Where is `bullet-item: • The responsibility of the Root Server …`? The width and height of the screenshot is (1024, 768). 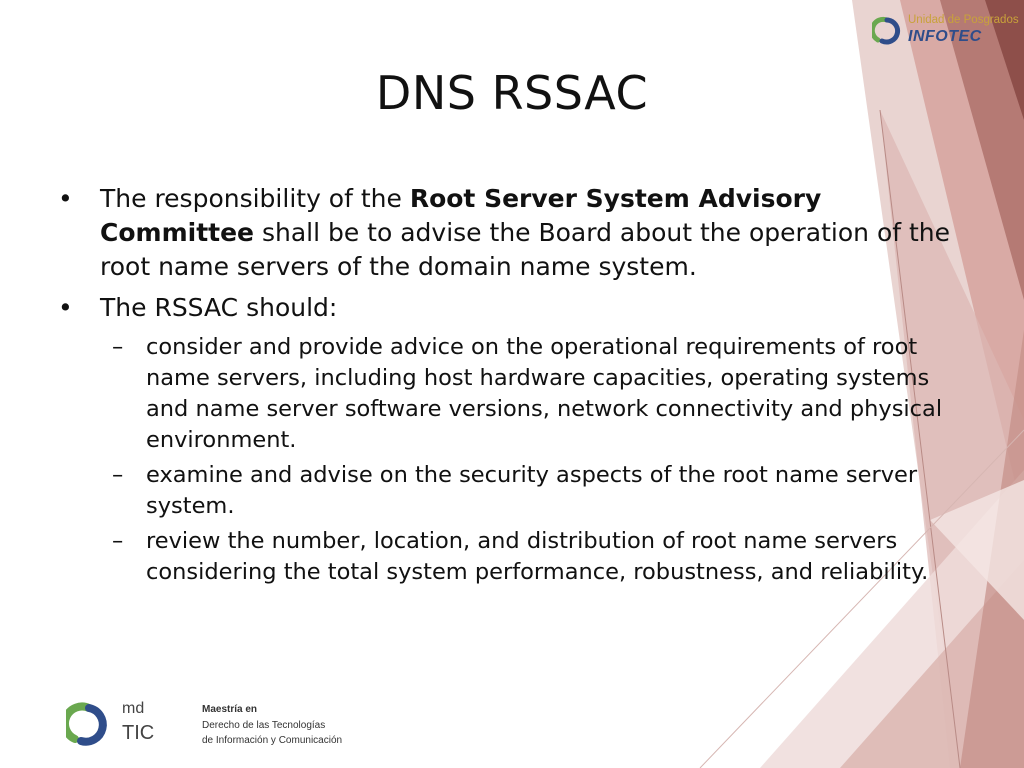
bullet-item: • The responsibility of the Root Server … is located at coordinates (508, 233).